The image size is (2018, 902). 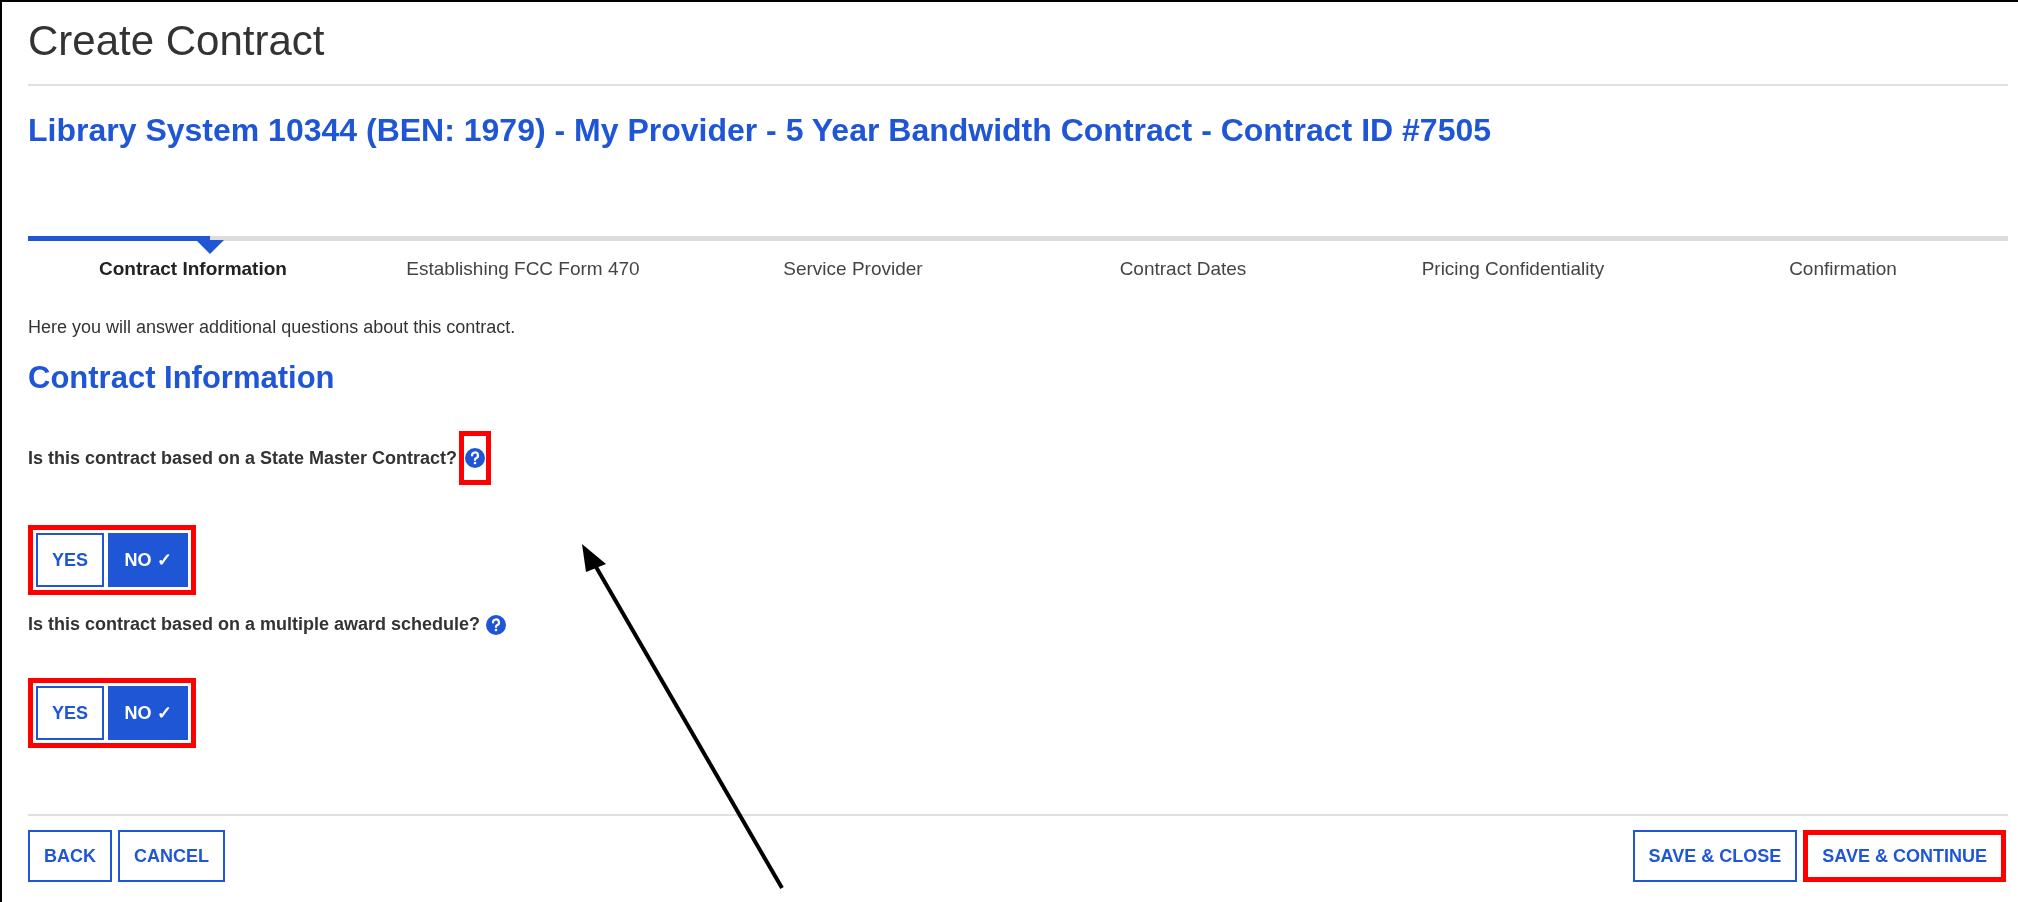 I want to click on page-title: Create Contract, so click(x=176, y=41).